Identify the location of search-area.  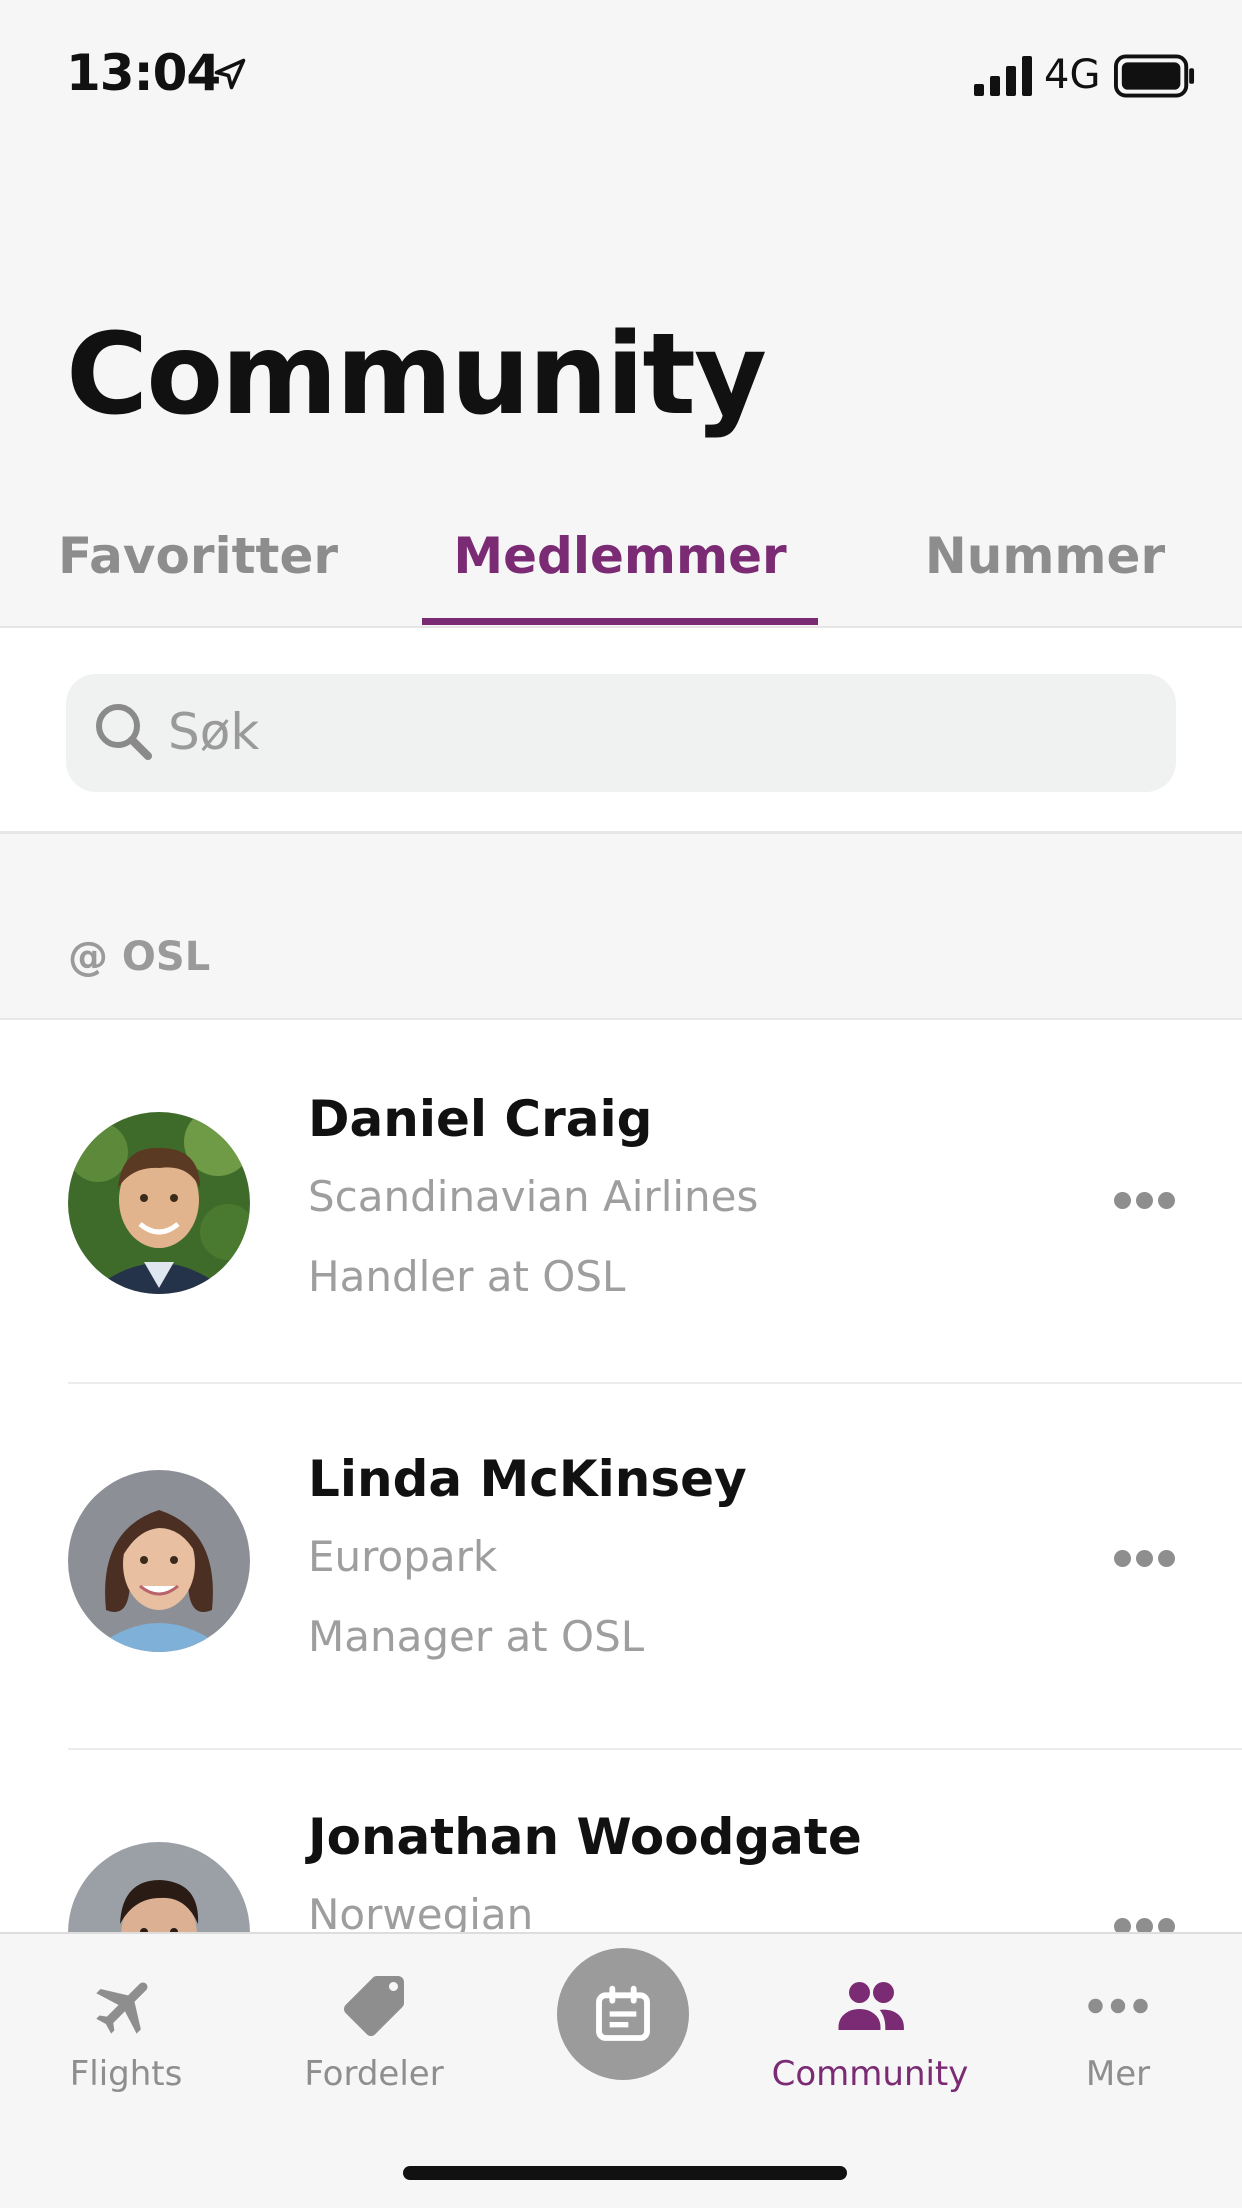
(621, 731).